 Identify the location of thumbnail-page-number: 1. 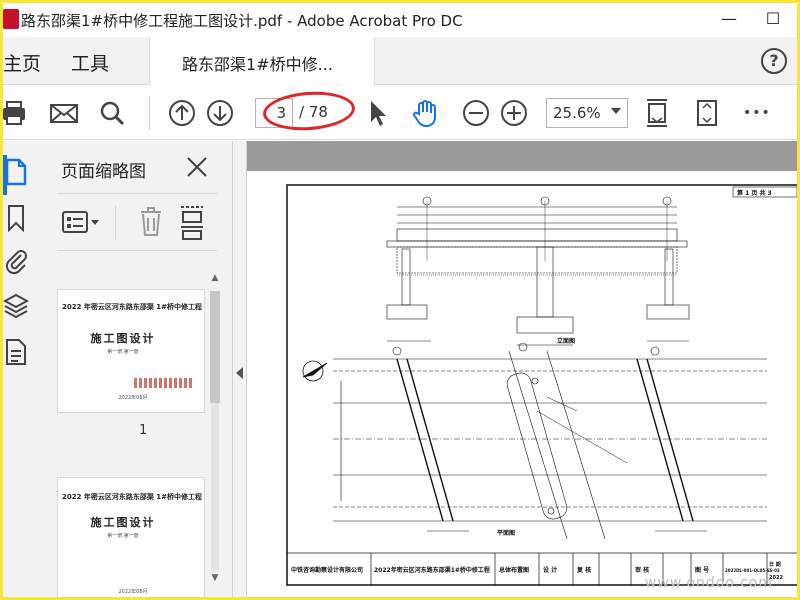
(143, 430).